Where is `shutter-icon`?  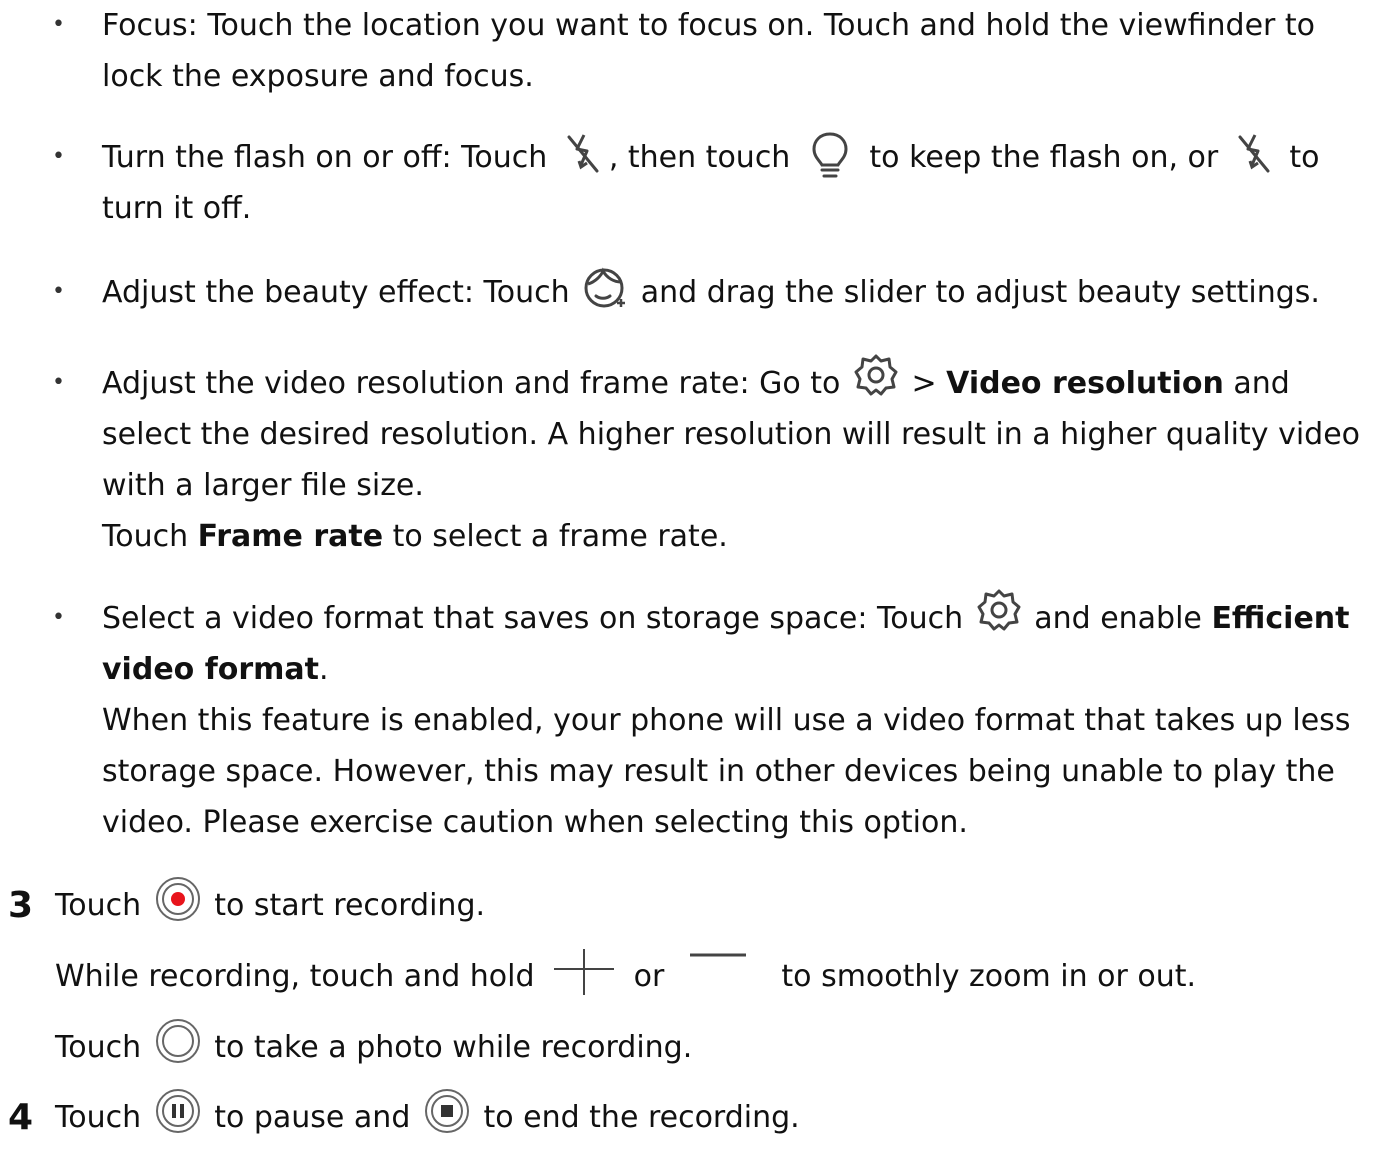
shutter-icon is located at coordinates (178, 1041).